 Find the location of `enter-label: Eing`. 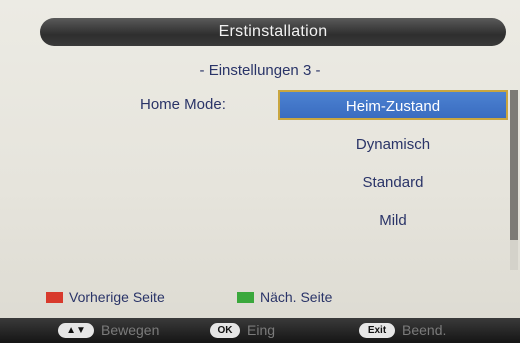

enter-label: Eing is located at coordinates (261, 330).